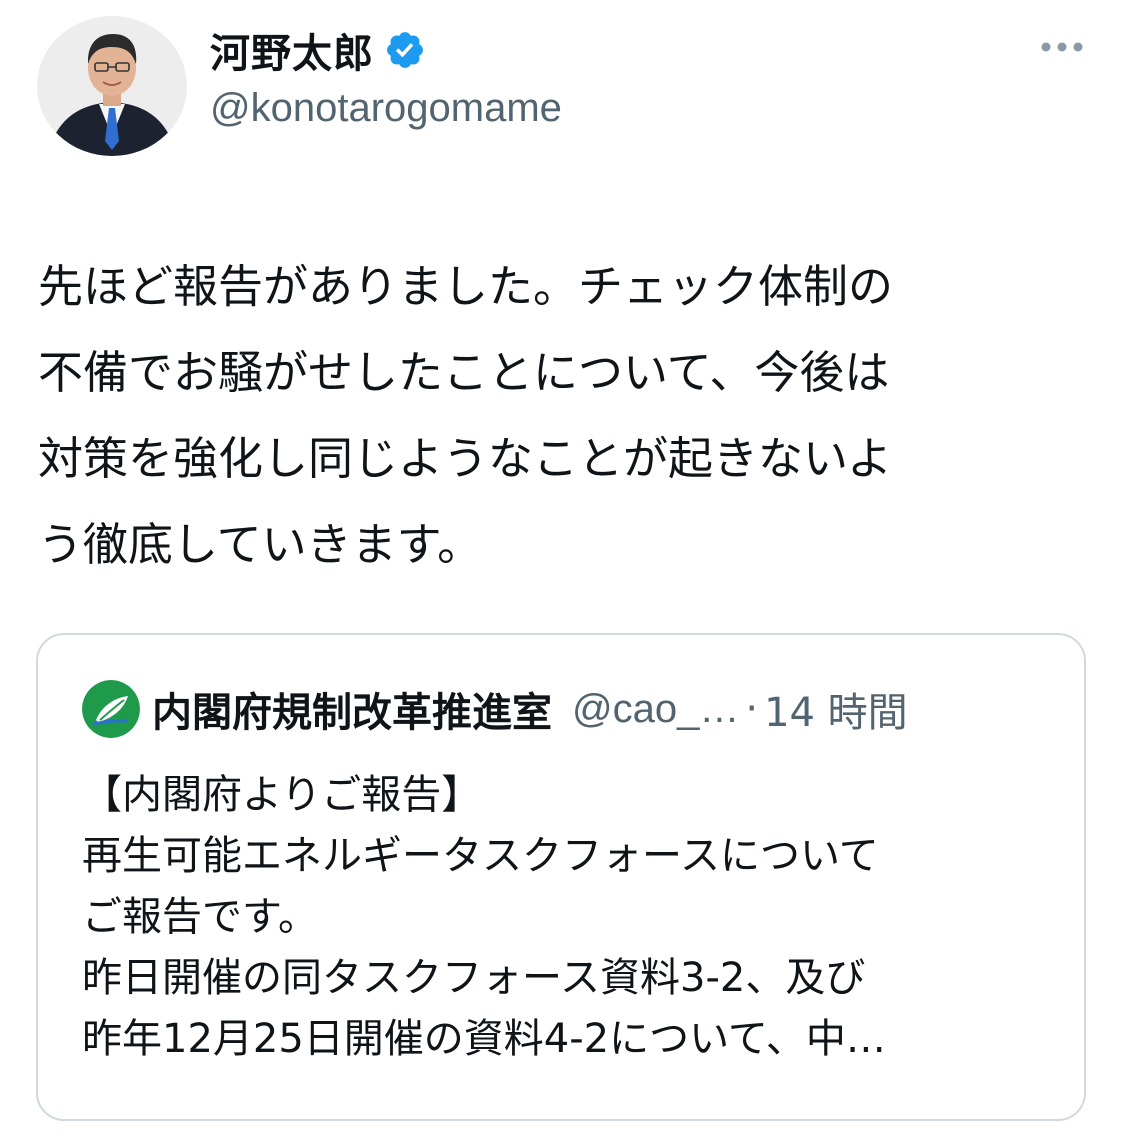 This screenshot has width=1125, height=1138. What do you see at coordinates (292, 50) in the screenshot?
I see `author-display-name: 河野太郎` at bounding box center [292, 50].